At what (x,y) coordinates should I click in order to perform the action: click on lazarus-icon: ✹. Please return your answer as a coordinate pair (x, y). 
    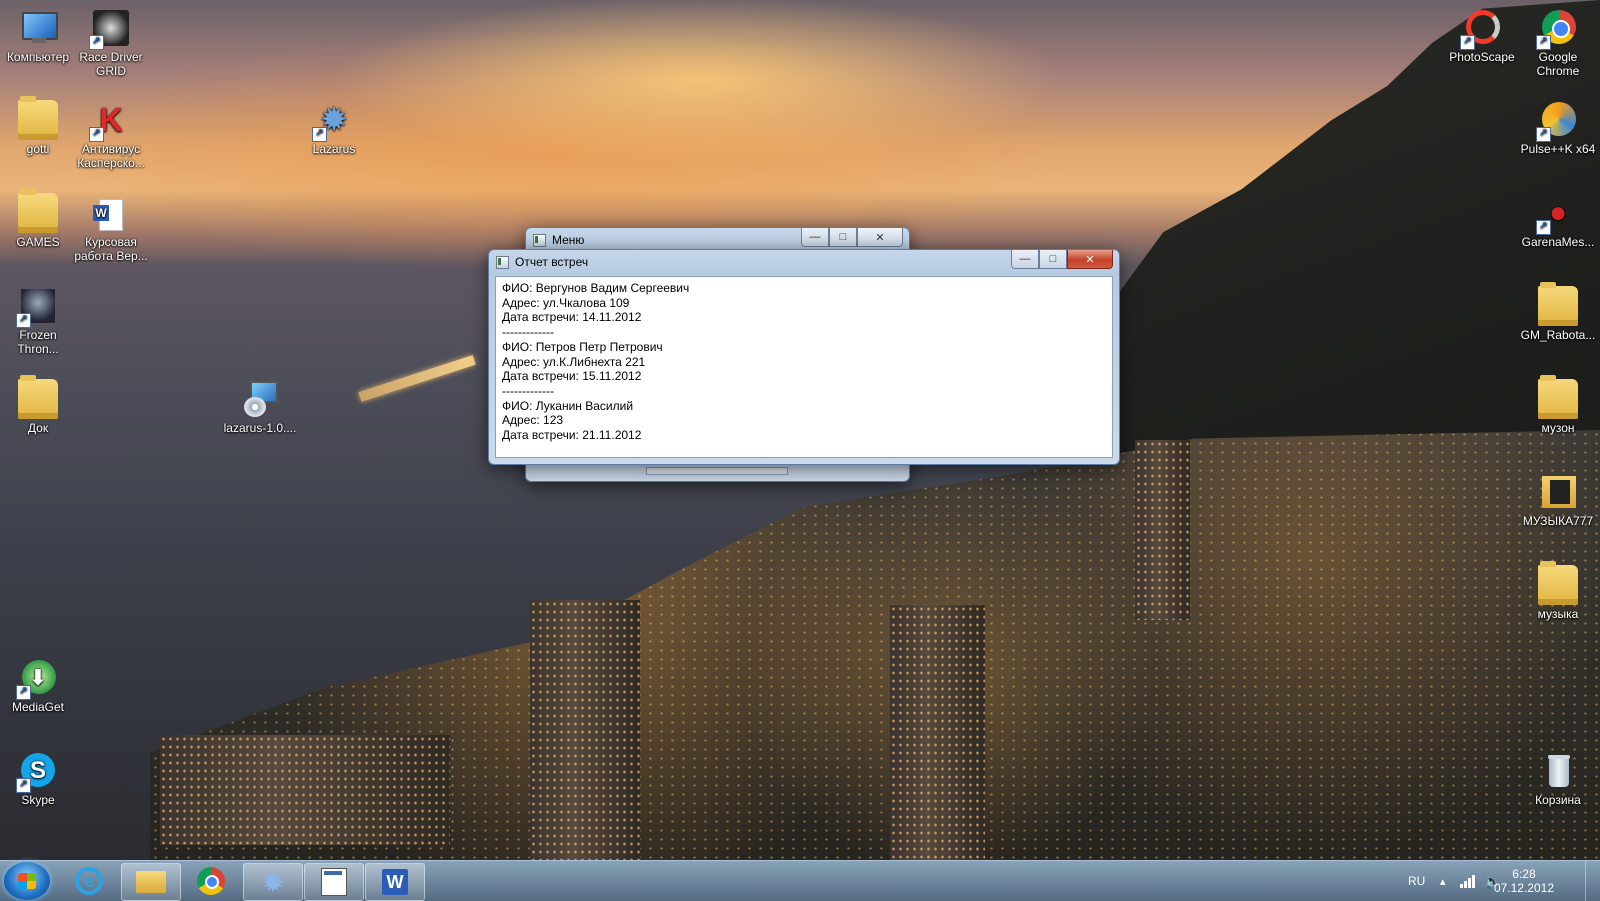
    Looking at the image, I should click on (273, 882).